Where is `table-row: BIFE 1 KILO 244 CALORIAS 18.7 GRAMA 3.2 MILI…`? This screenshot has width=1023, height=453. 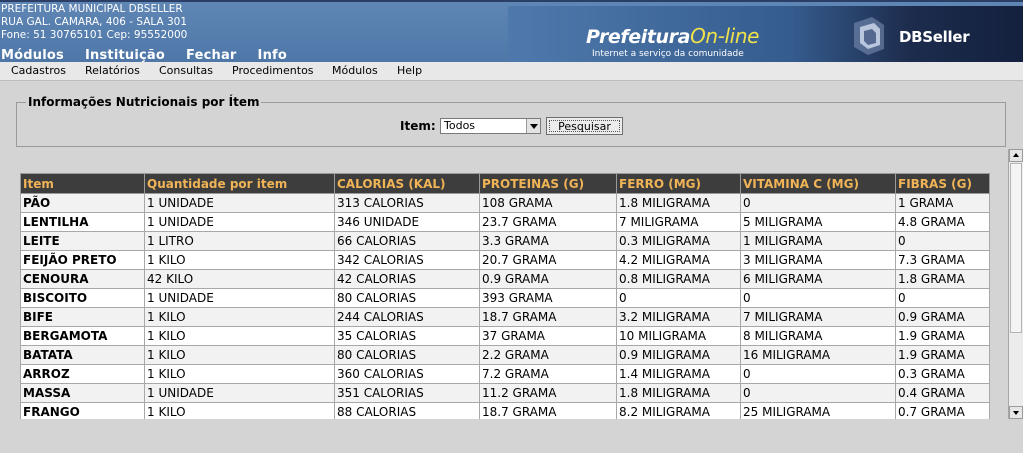
table-row: BIFE 1 KILO 244 CALORIAS 18.7 GRAMA 3.2 MILI… is located at coordinates (505, 317).